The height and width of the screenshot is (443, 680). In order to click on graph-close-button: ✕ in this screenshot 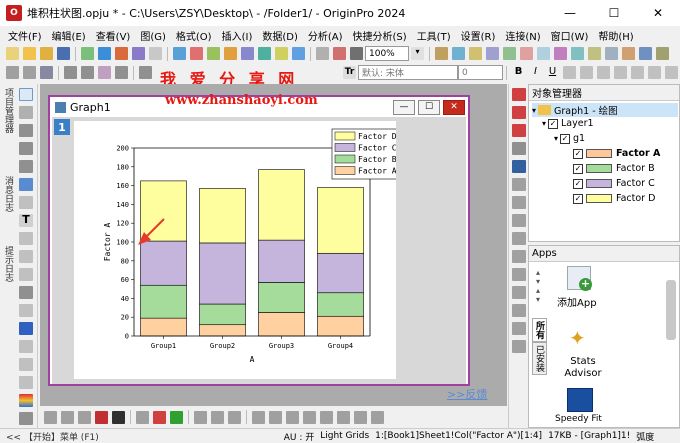, I will do `click(454, 107)`.